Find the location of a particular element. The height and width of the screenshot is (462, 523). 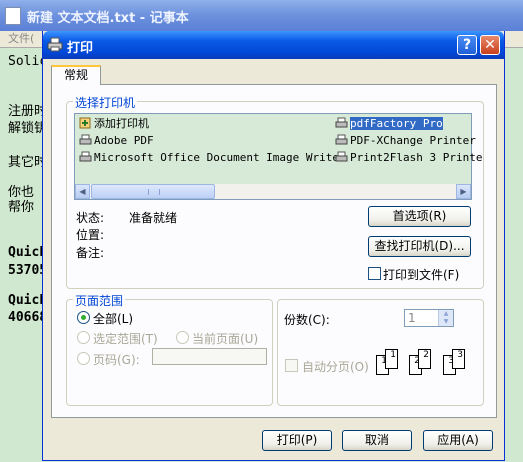

apply-button: 应用(A) is located at coordinates (458, 440).